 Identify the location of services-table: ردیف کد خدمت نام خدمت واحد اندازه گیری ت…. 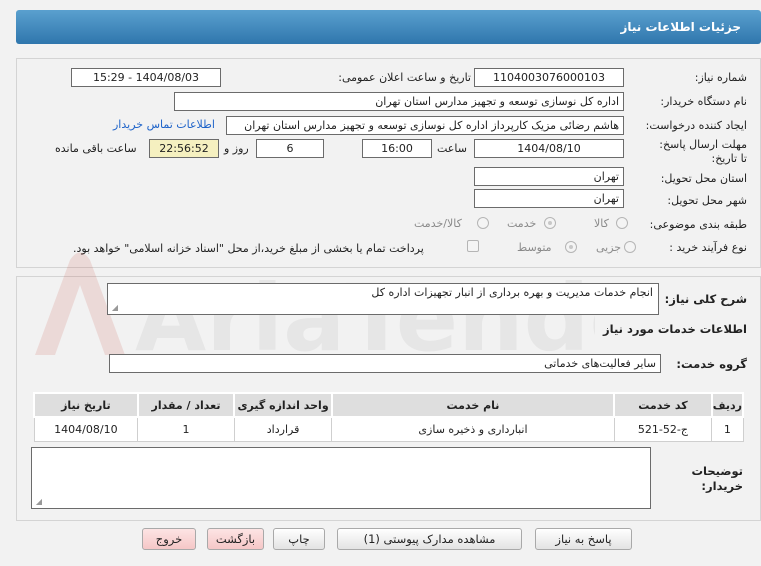
(389, 417).